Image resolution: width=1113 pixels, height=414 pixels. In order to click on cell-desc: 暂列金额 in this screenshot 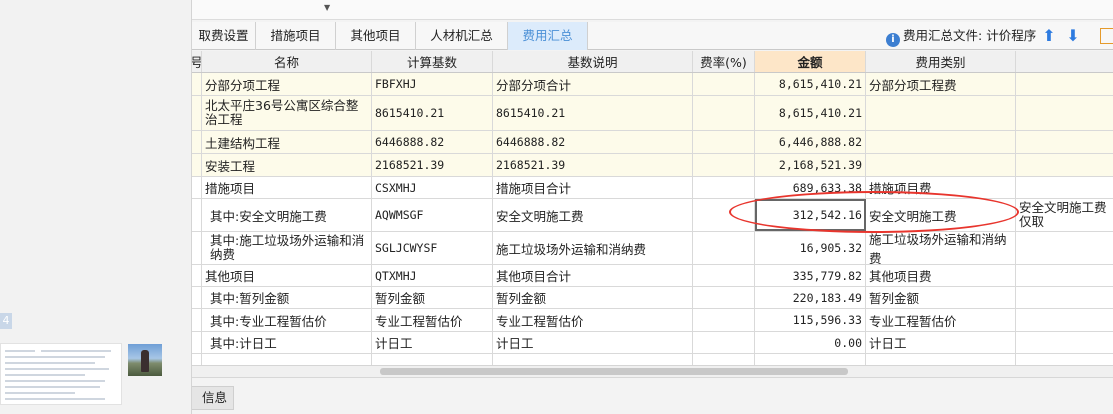, I will do `click(593, 297)`.